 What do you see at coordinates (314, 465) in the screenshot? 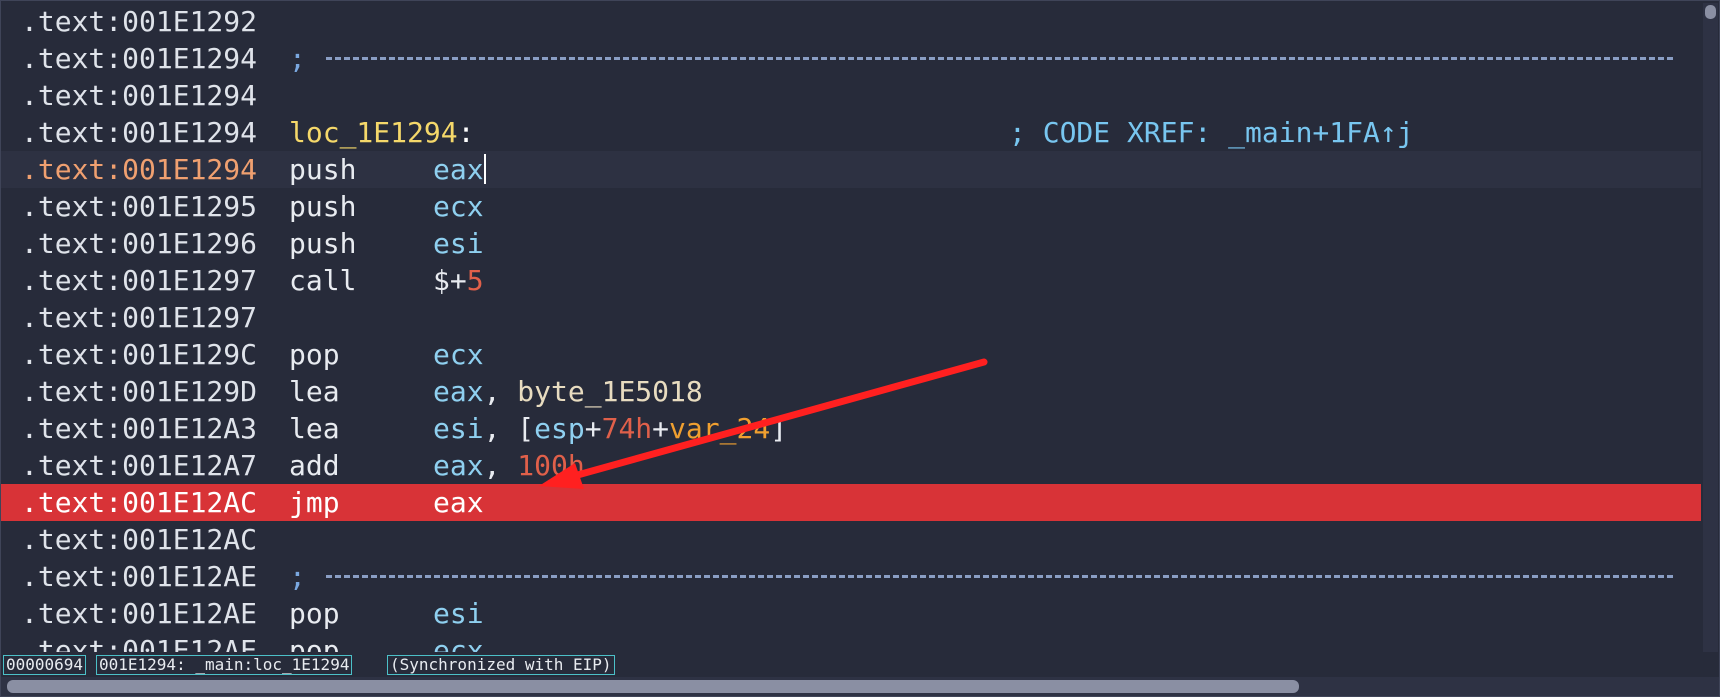
I see `mnemonic: add` at bounding box center [314, 465].